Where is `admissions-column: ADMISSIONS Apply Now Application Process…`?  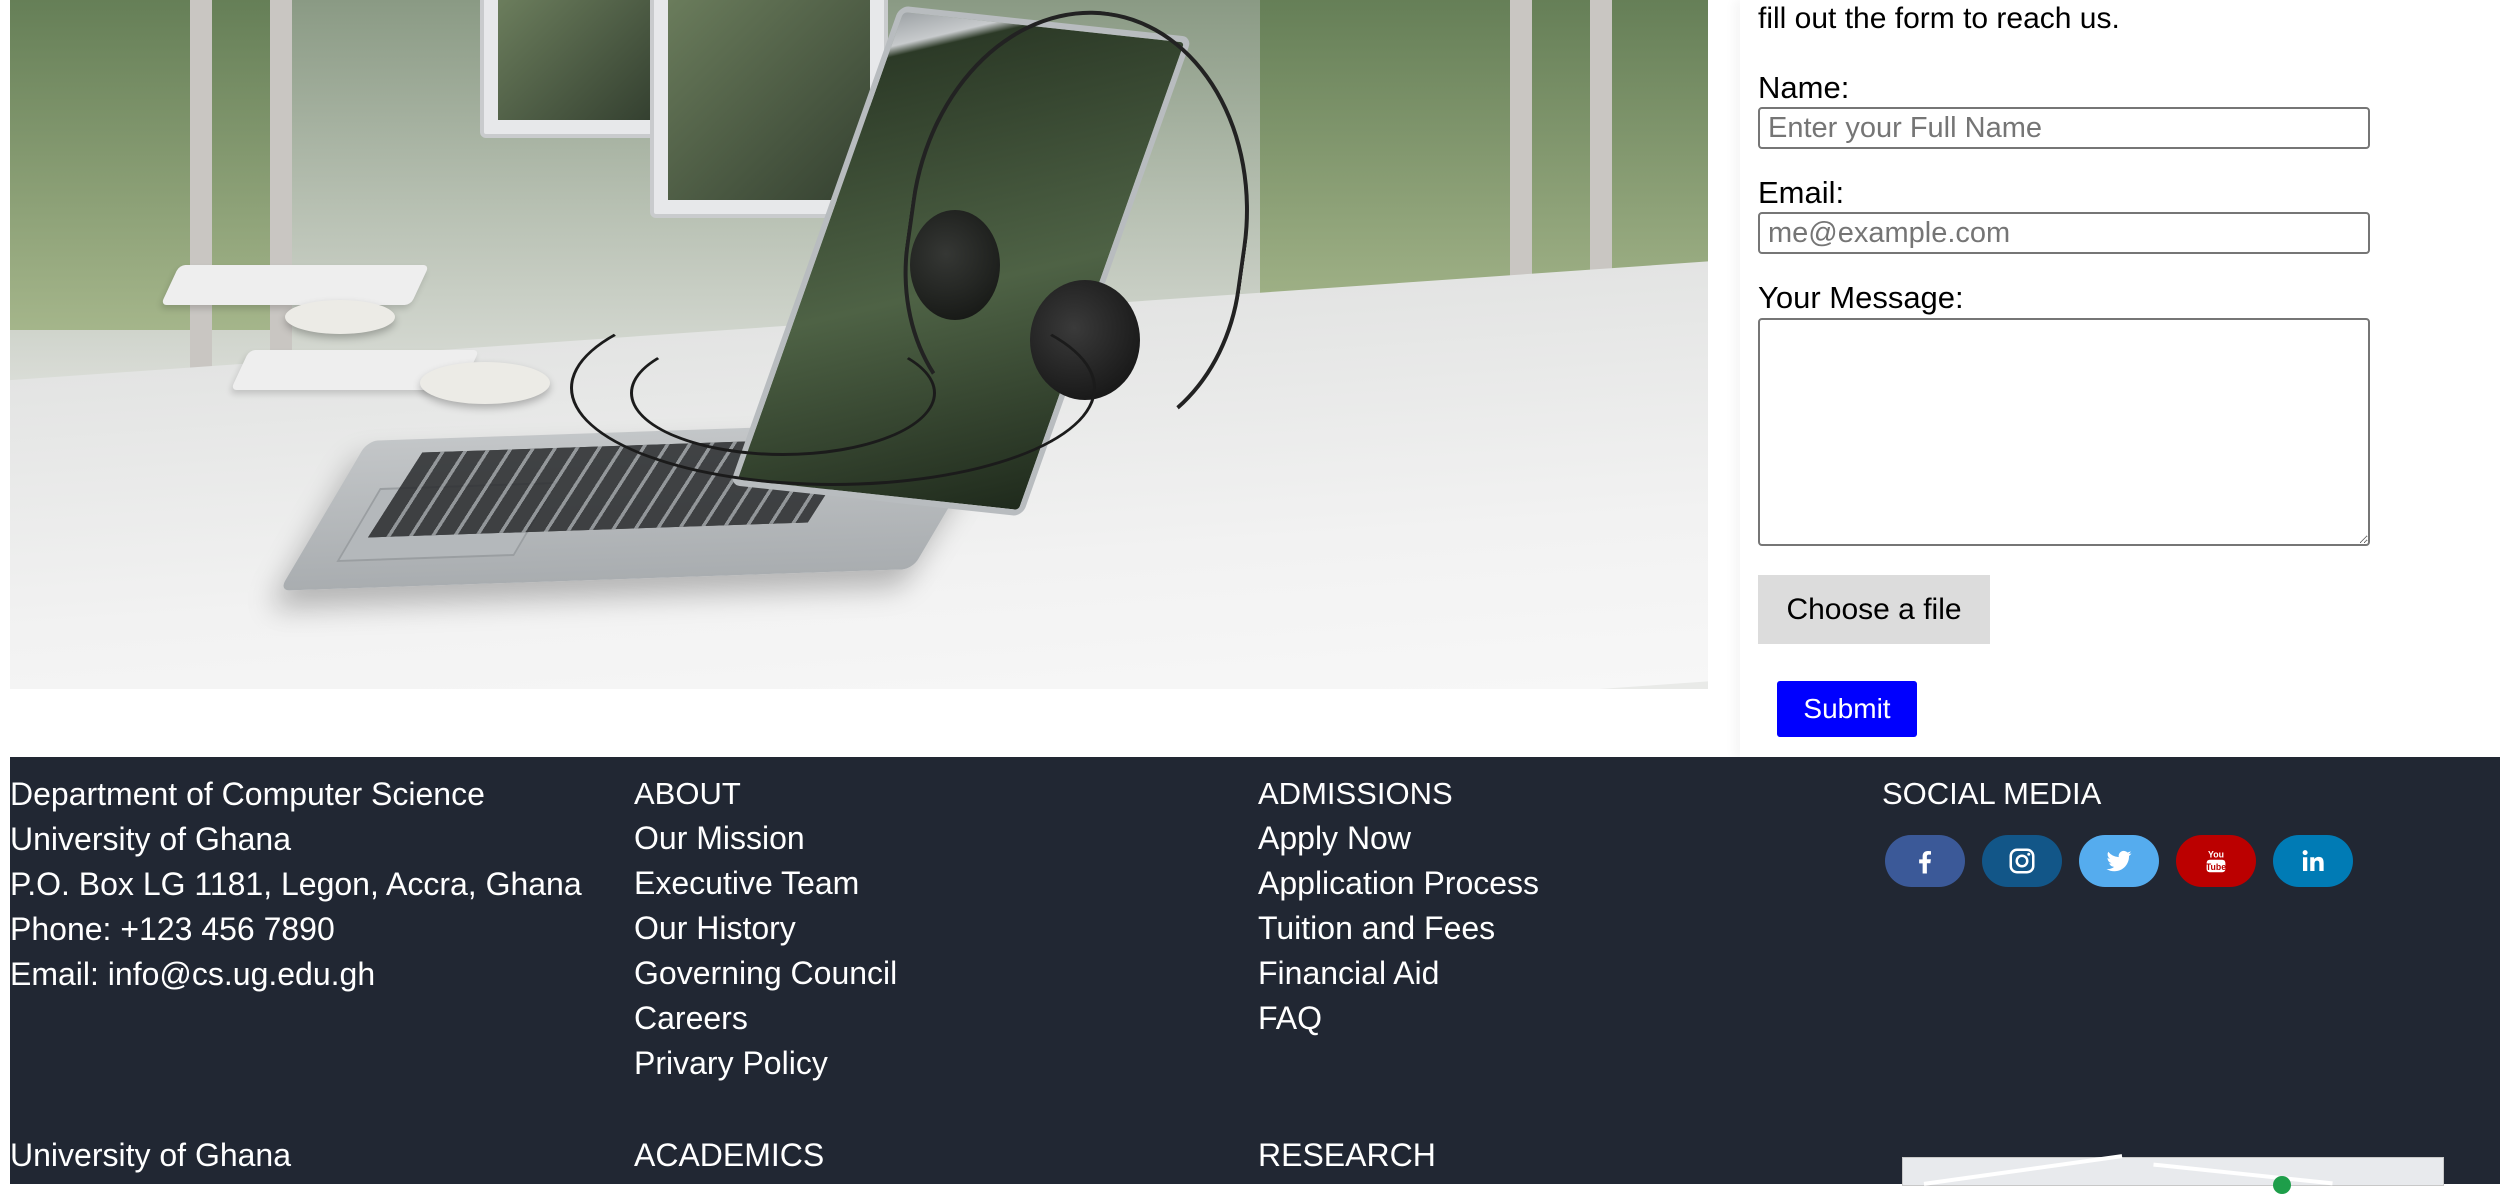
admissions-column: ADMISSIONS Apply Now Application Process… is located at coordinates (1398, 899).